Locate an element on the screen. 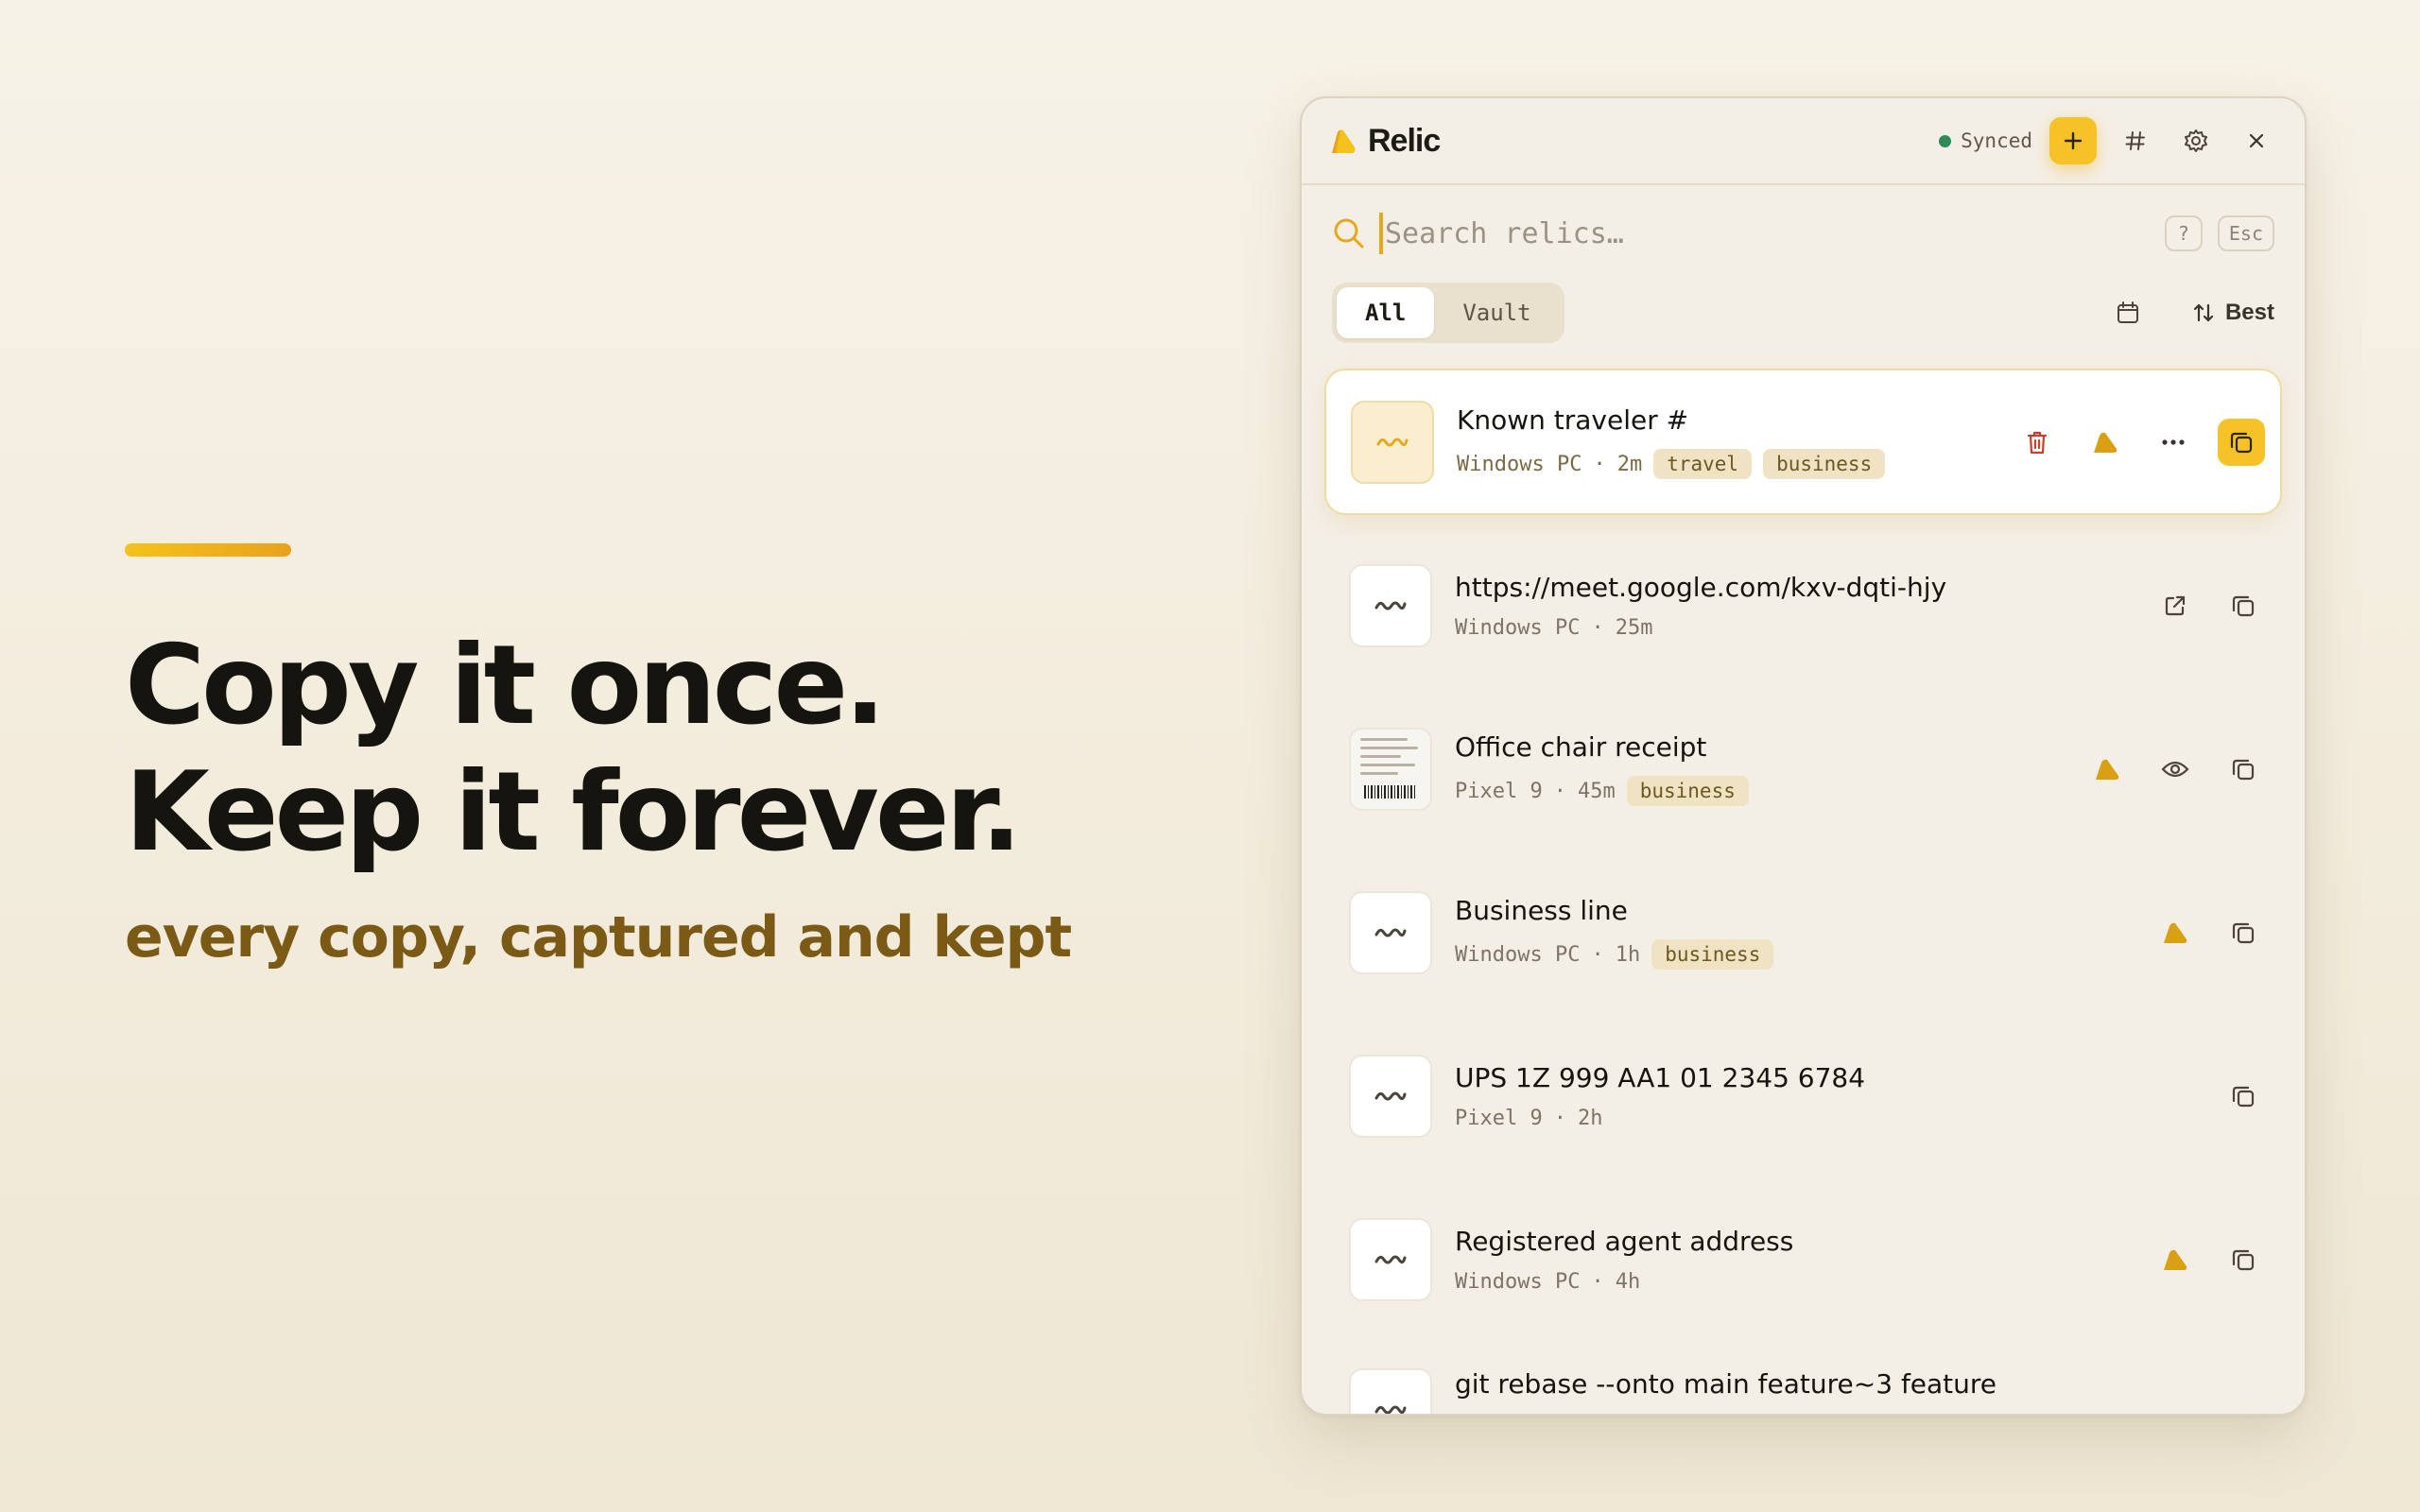  more-button is located at coordinates (2173, 442).